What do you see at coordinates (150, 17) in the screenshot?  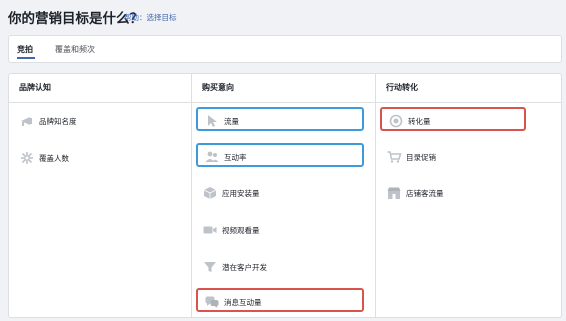 I see `help-link: 帮助：选择目标` at bounding box center [150, 17].